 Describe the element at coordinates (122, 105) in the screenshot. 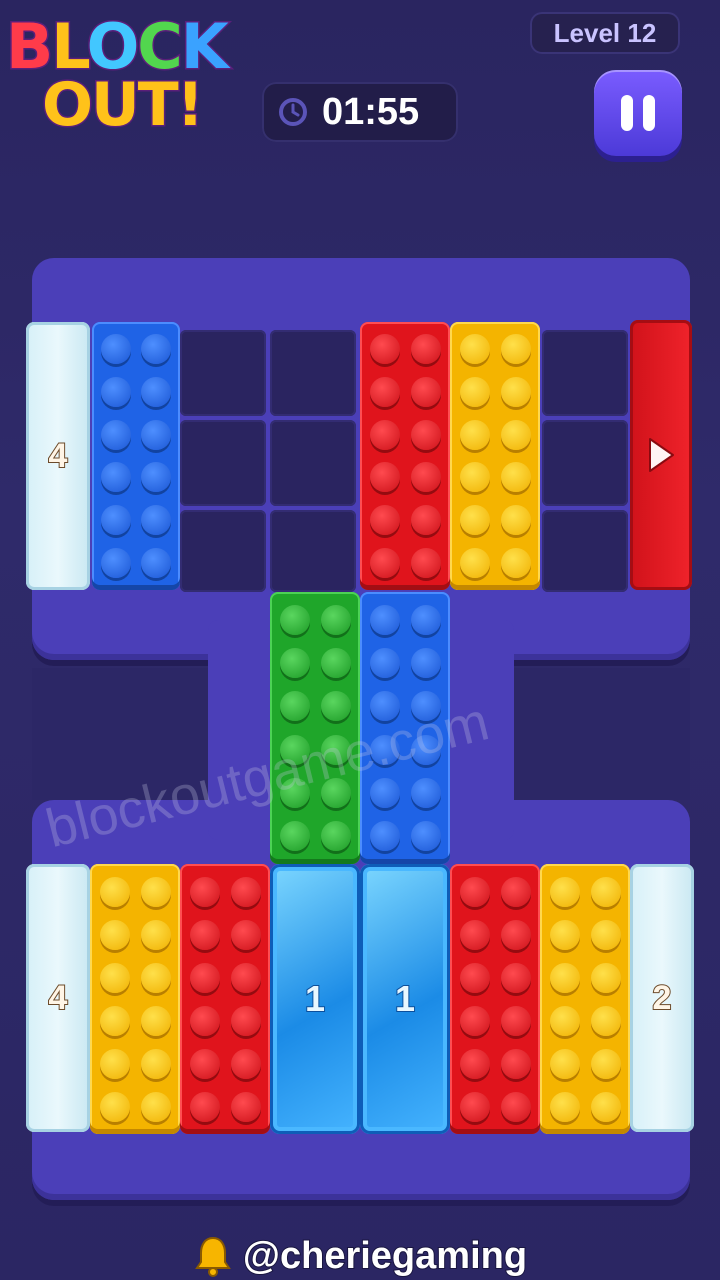

I see `logo-title-bottom: OUT!` at that location.